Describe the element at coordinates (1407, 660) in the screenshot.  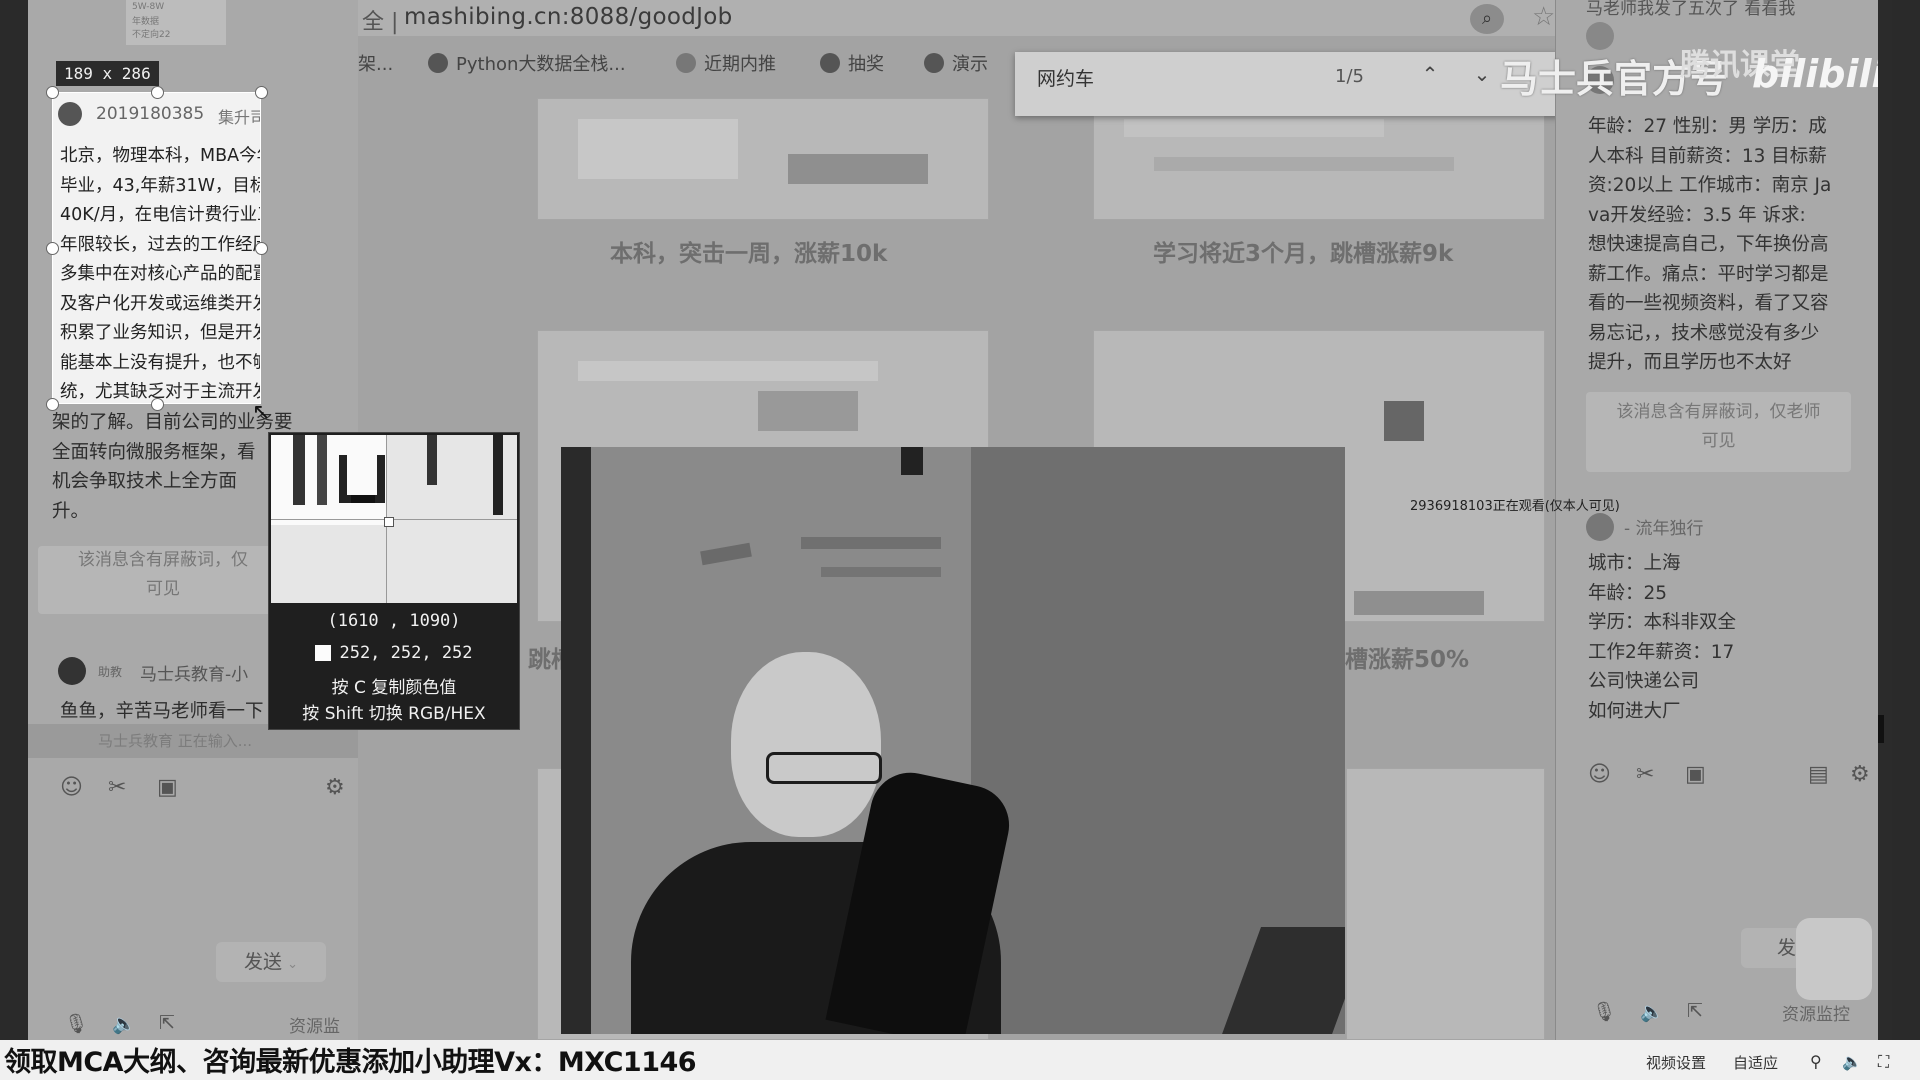
I see `card-caption: 槽涨薪50%` at that location.